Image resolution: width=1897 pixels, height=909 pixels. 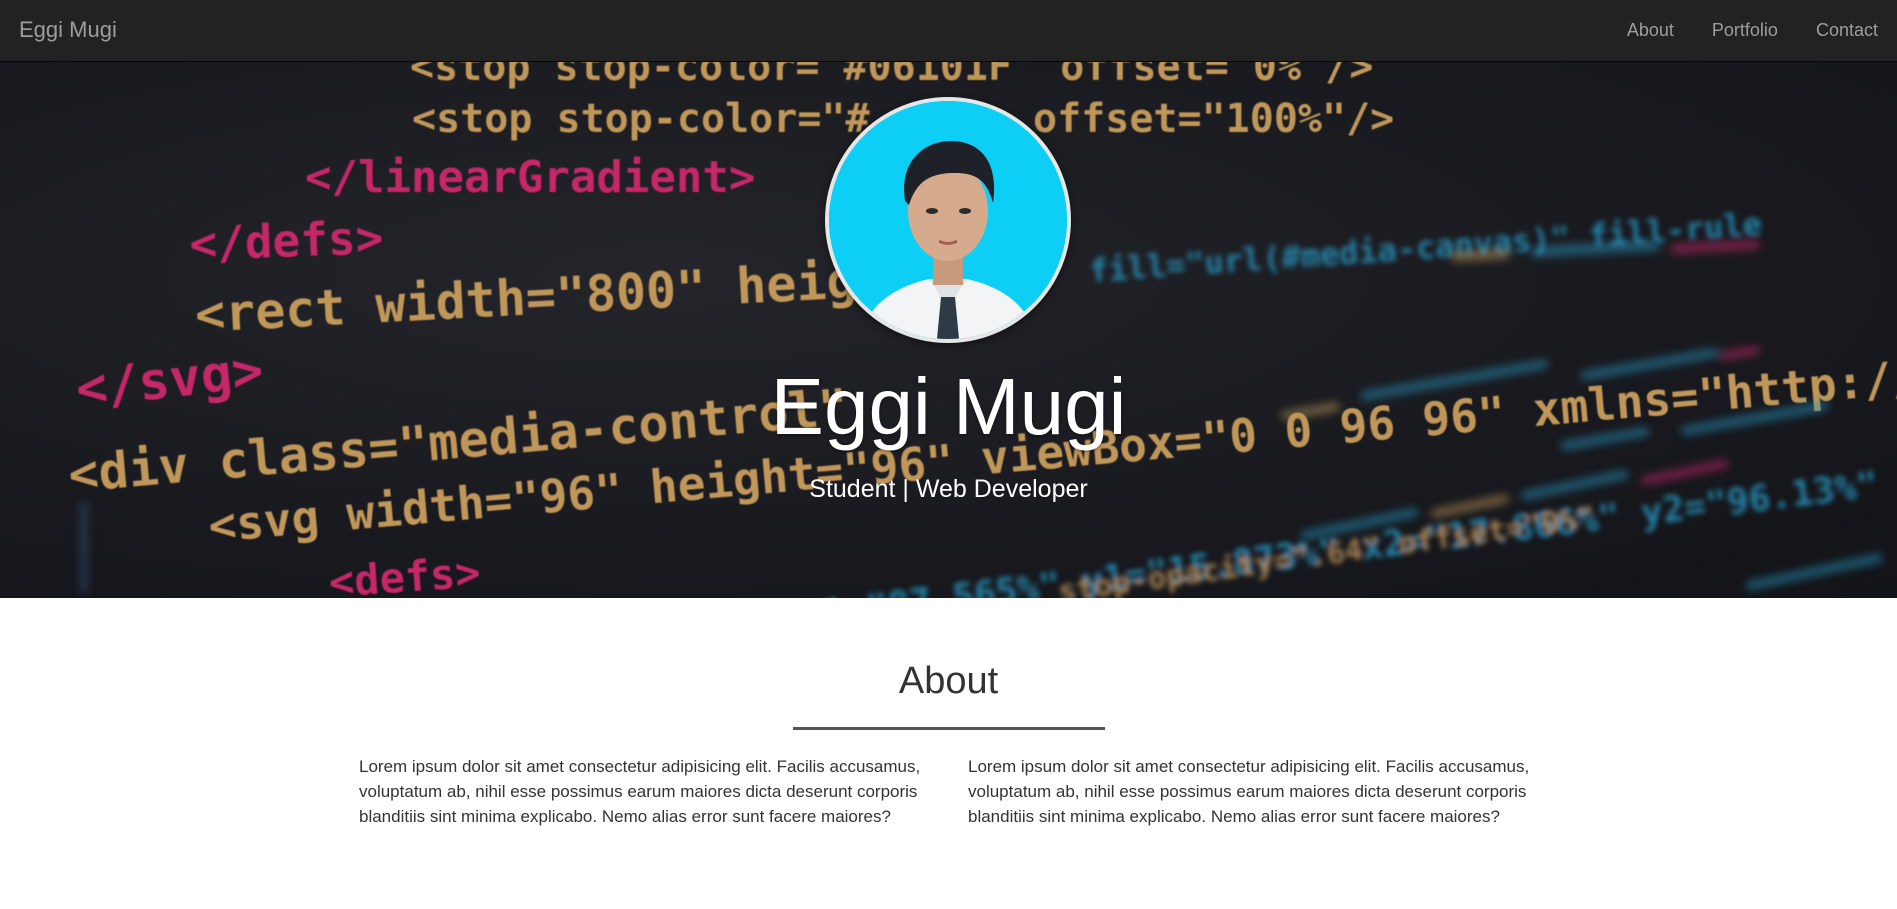 I want to click on top-navbar: Eggi Mugi About Portfolio Contact, so click(x=948, y=31).